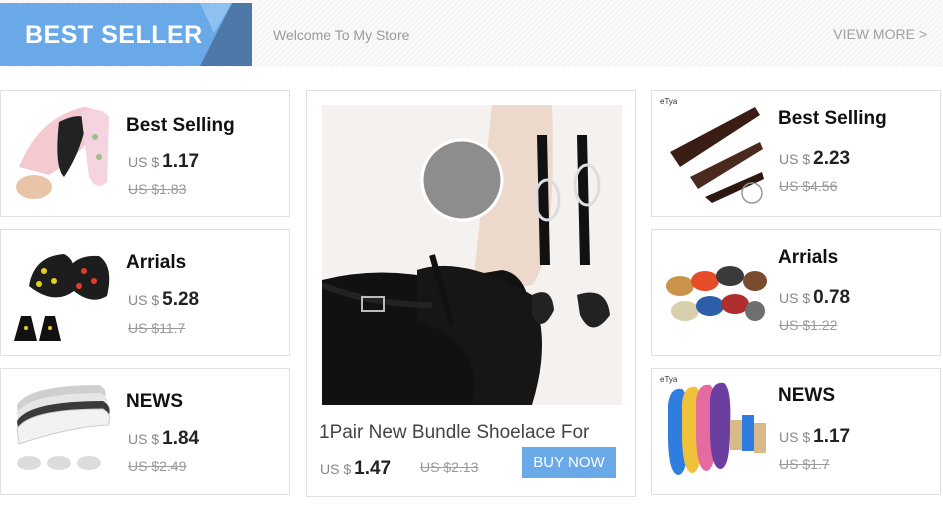 This screenshot has width=943, height=519. I want to click on shoe-horn-icon, so click(714, 151).